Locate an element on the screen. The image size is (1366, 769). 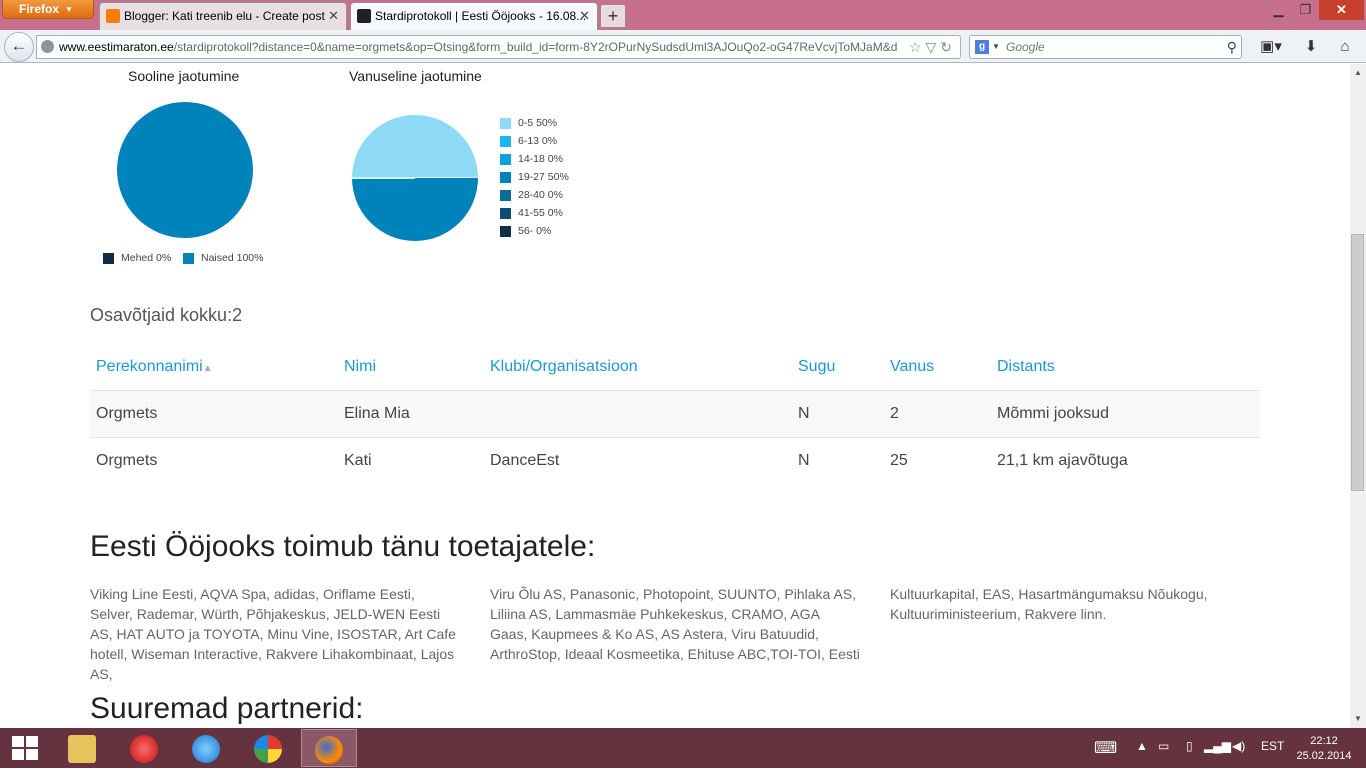
minimize-window-button: ▁ is located at coordinates (1278, 10).